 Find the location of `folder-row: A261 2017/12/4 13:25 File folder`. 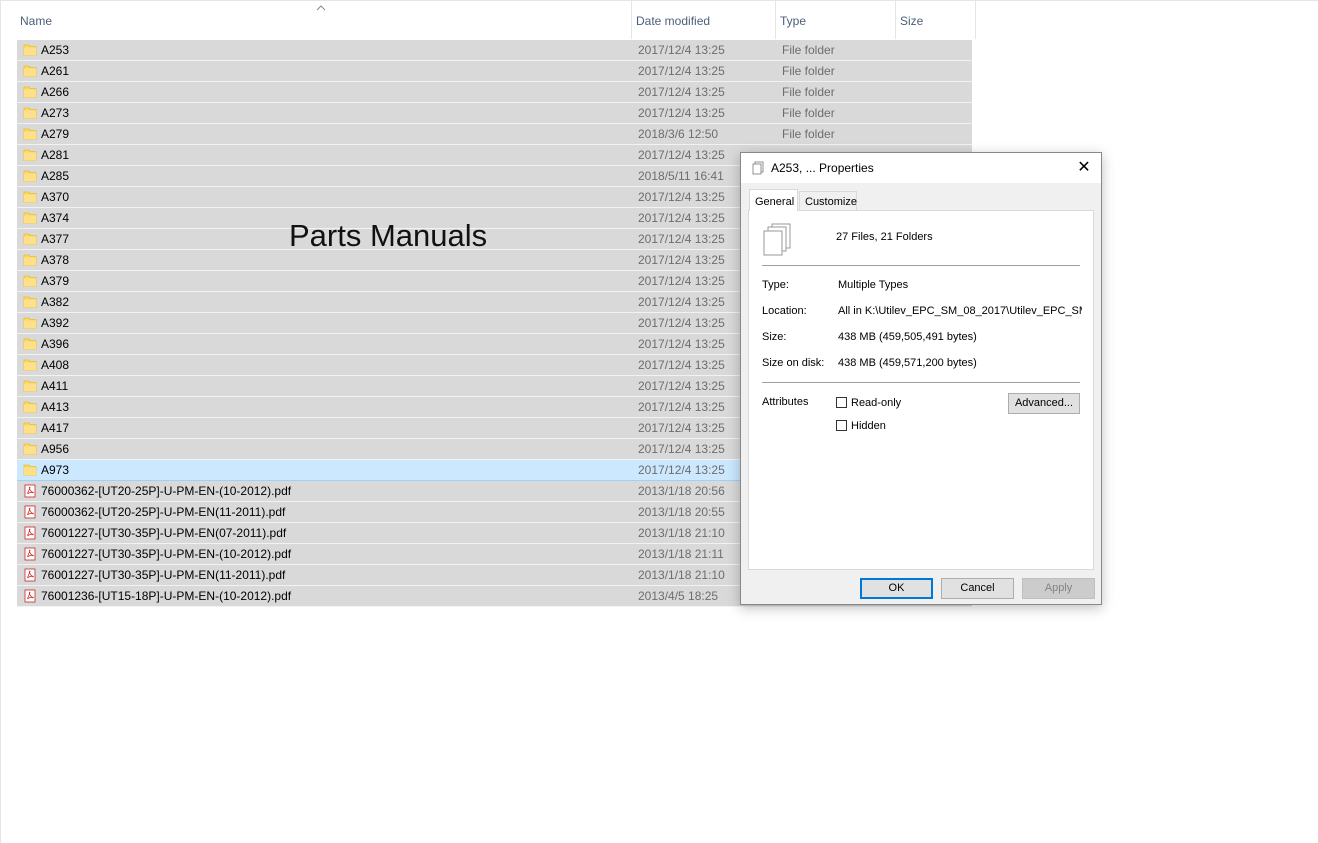

folder-row: A261 2017/12/4 13:25 File folder is located at coordinates (494, 71).